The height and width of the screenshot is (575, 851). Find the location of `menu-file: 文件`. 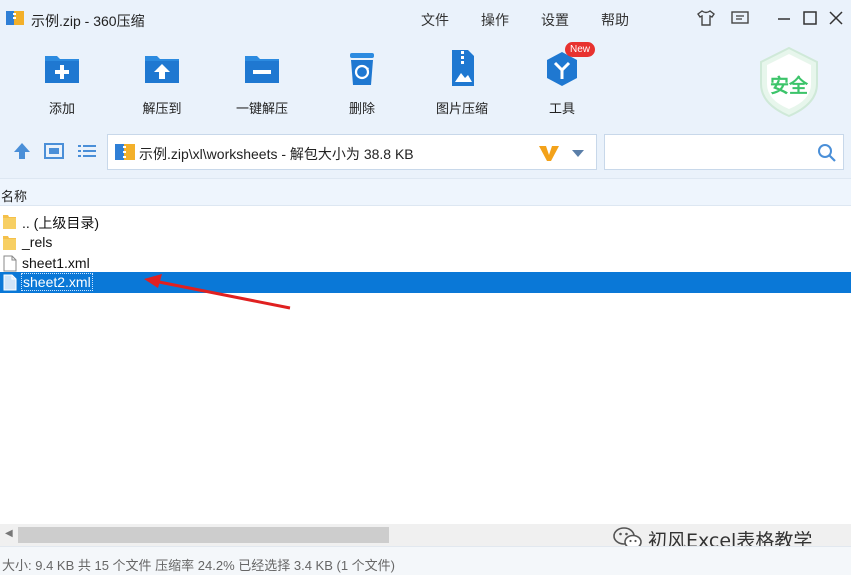

menu-file: 文件 is located at coordinates (435, 20).